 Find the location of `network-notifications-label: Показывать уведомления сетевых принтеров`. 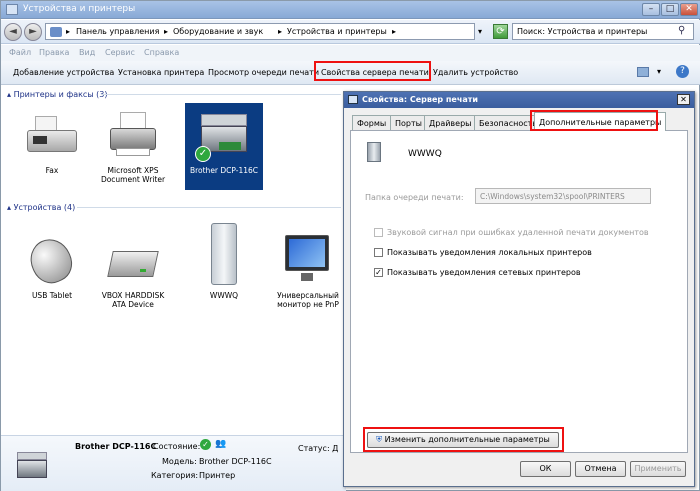

network-notifications-label: Показывать уведомления сетевых принтеров is located at coordinates (484, 272).